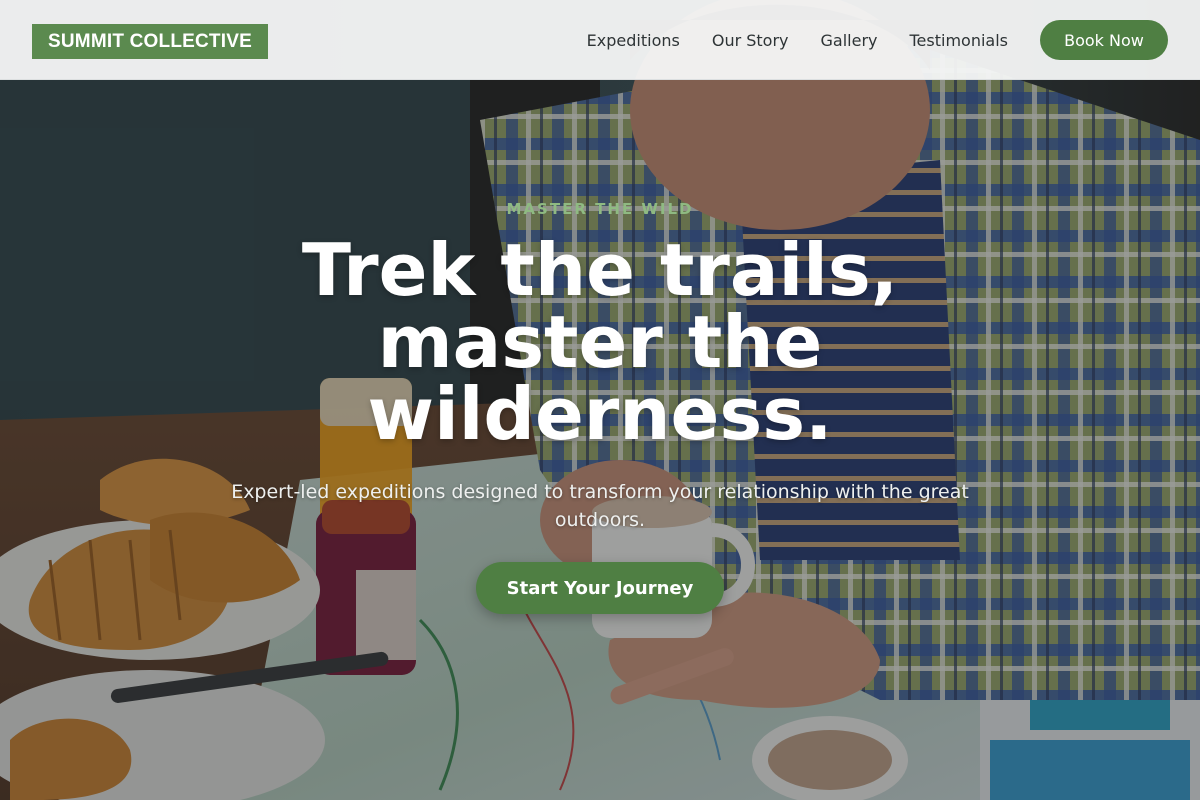 The image size is (1200, 800). I want to click on start-journey-button: Start Your Journey, so click(600, 588).